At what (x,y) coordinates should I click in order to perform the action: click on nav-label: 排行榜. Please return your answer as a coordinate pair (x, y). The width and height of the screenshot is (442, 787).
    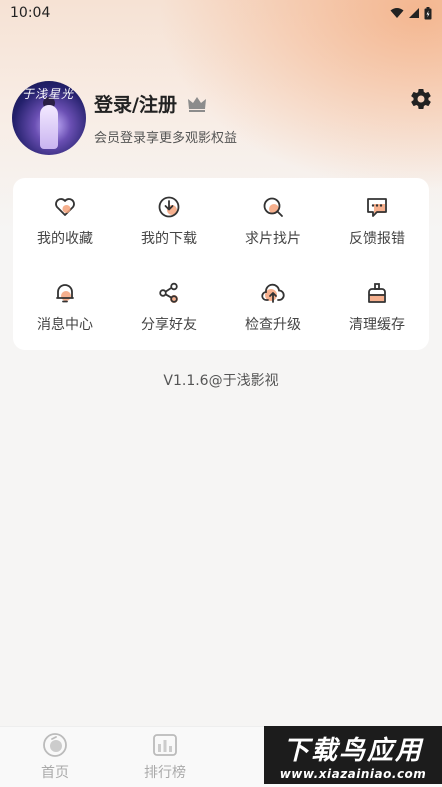
    Looking at the image, I should click on (165, 773).